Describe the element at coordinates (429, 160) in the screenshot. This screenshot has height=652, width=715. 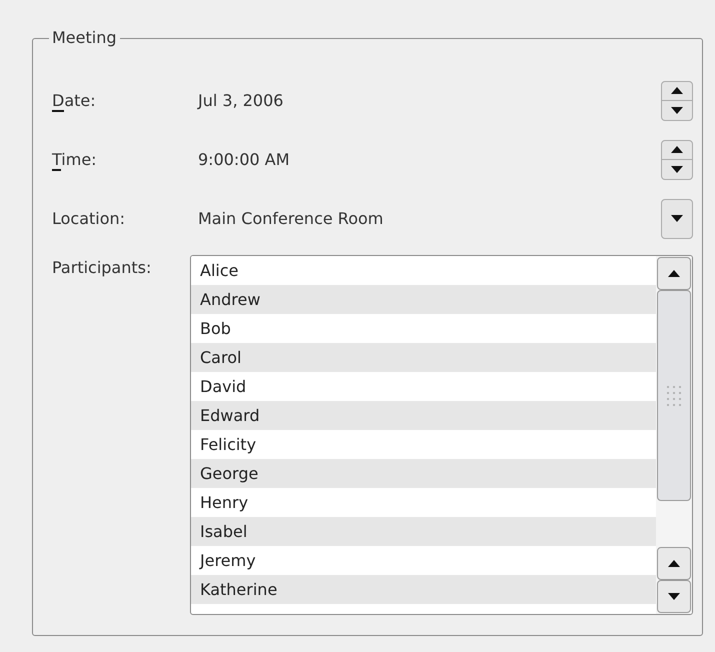
I see `field-value: 9:00:00 AM` at that location.